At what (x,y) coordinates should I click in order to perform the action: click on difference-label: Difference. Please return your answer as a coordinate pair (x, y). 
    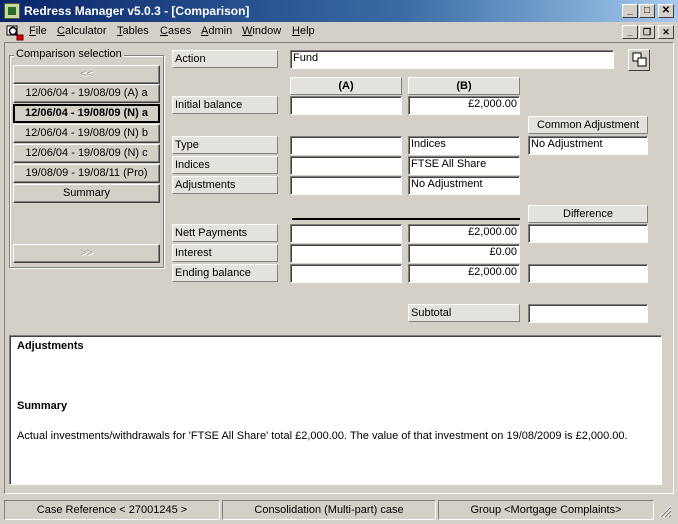
    Looking at the image, I should click on (588, 214).